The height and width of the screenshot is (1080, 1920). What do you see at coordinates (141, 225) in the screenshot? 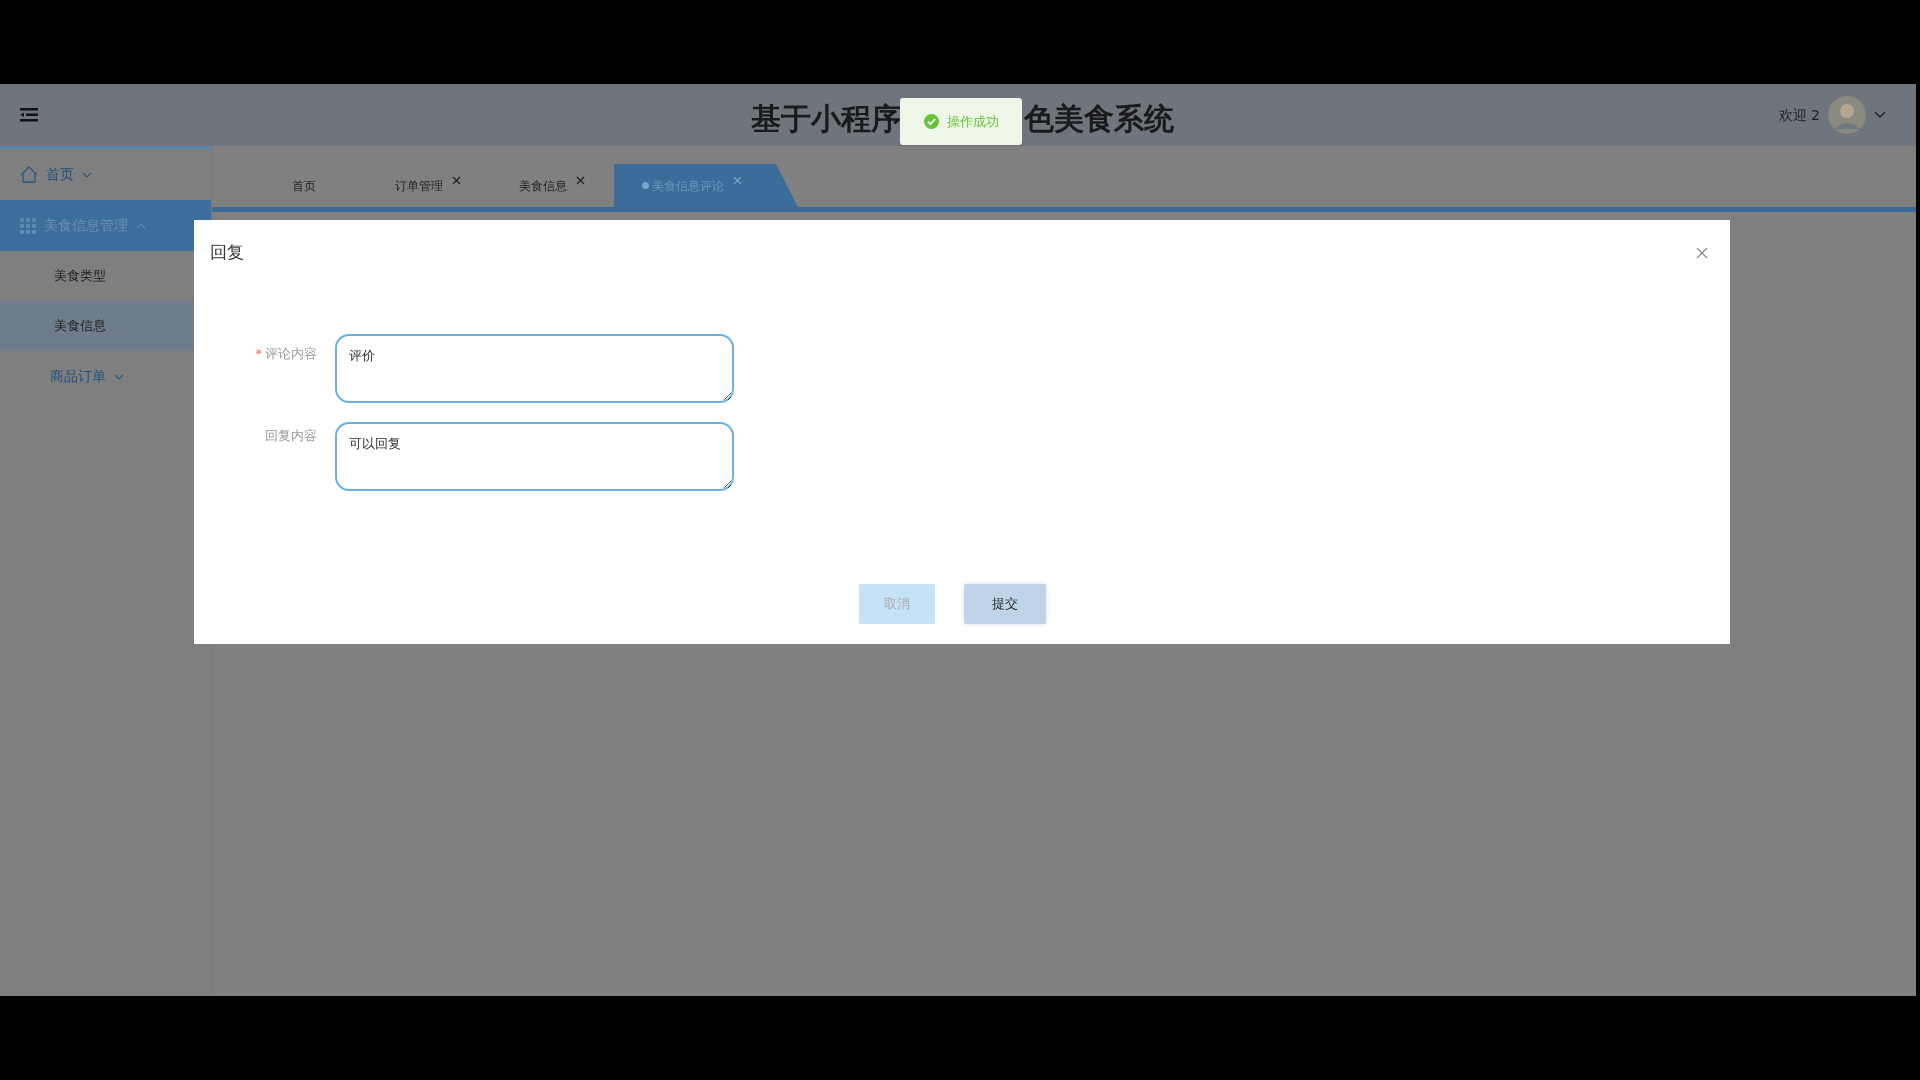
I see `chevron-up-icon` at bounding box center [141, 225].